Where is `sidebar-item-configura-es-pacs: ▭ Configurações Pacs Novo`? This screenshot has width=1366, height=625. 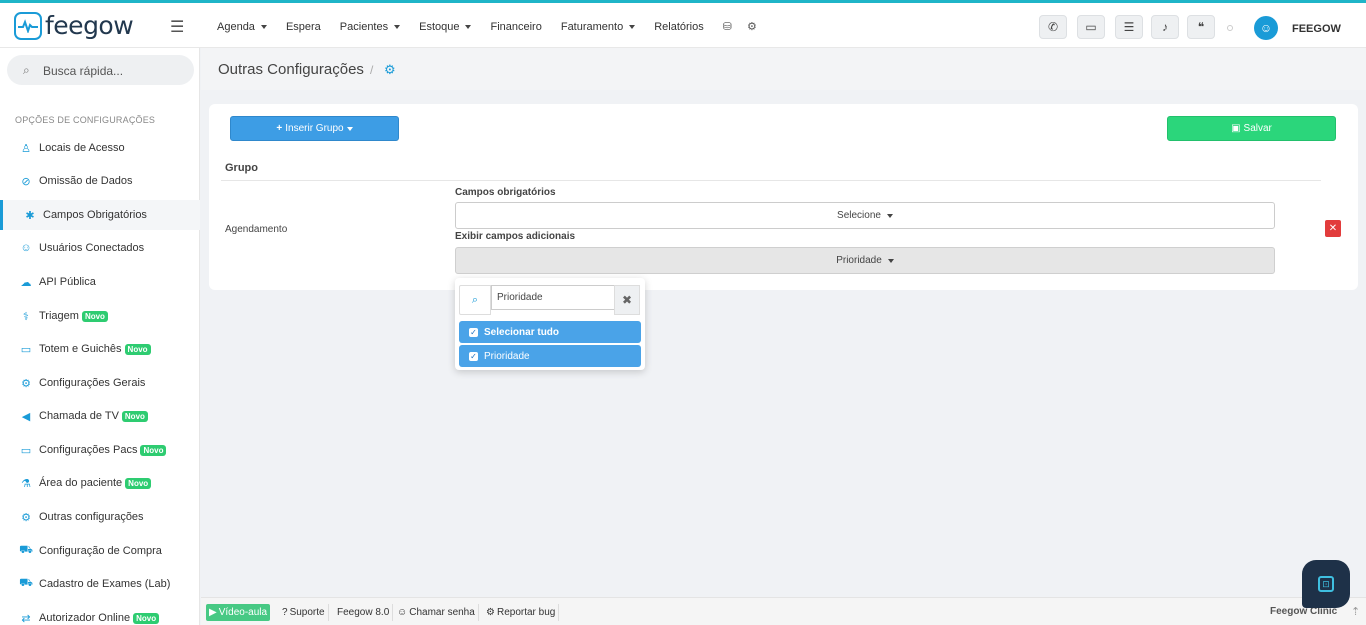
sidebar-item-configura-es-pacs: ▭ Configurações Pacs Novo is located at coordinates (100, 450).